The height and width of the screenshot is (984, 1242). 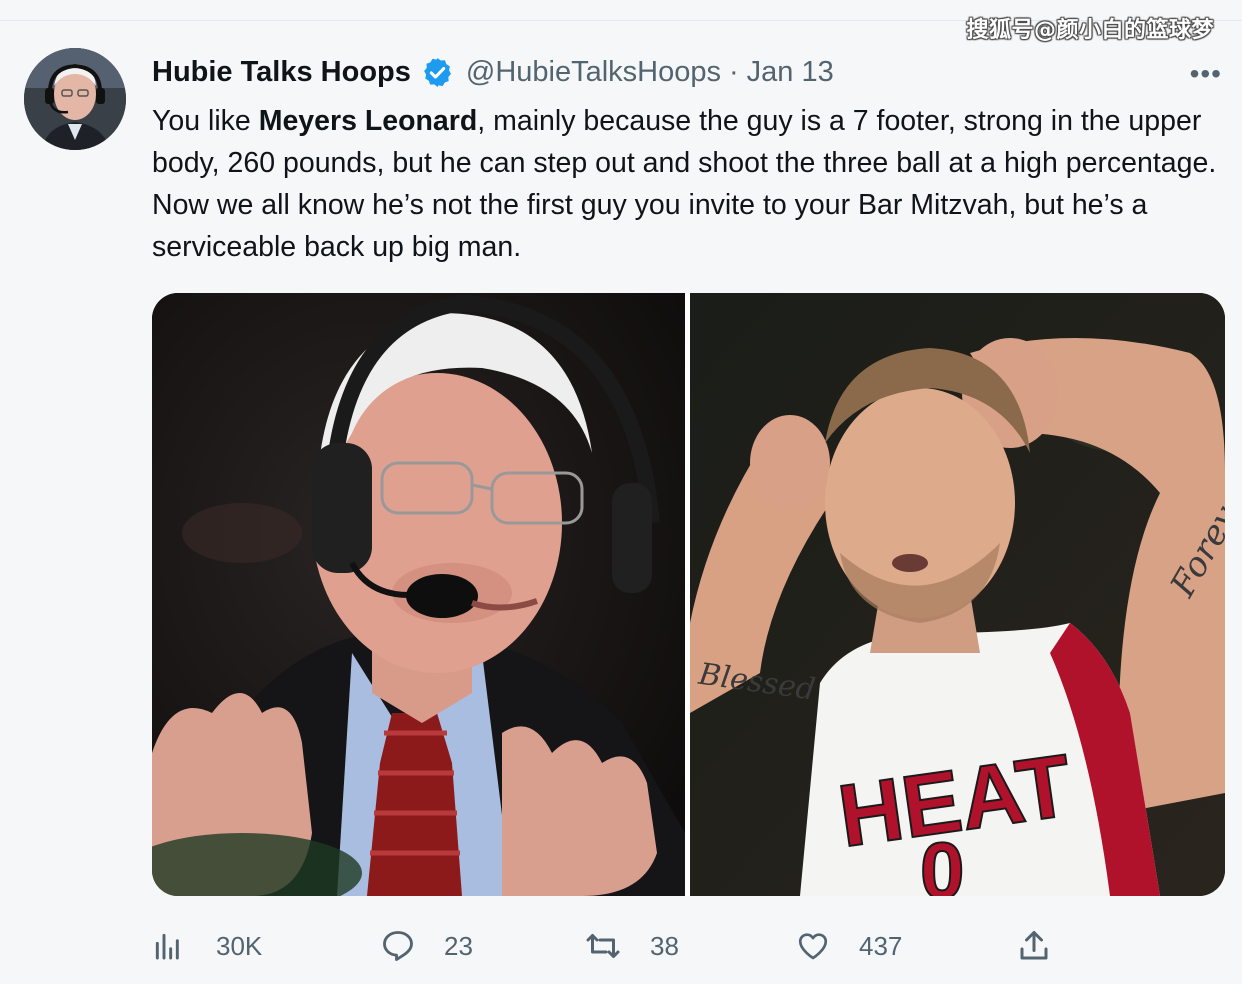 I want to click on share-icon, so click(x=1034, y=945).